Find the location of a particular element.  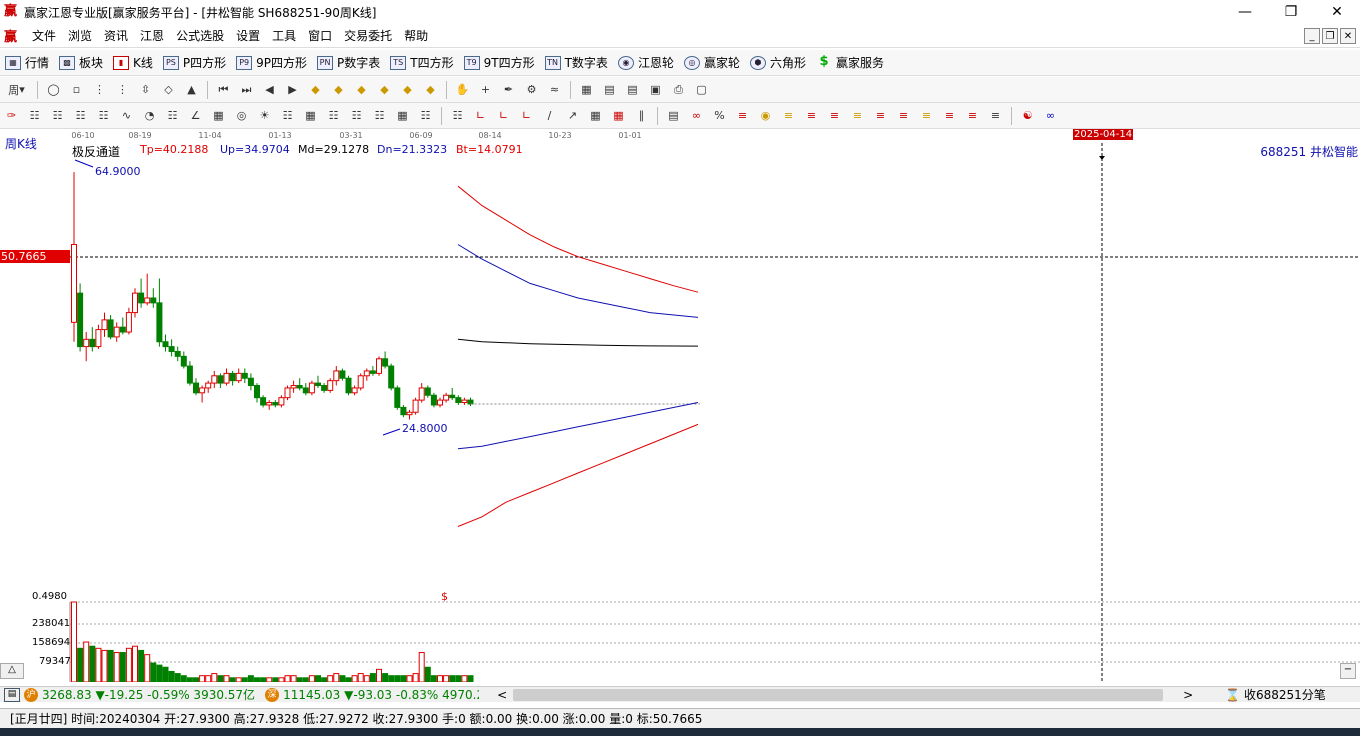

tool-icon-6: ◇ is located at coordinates (169, 90).